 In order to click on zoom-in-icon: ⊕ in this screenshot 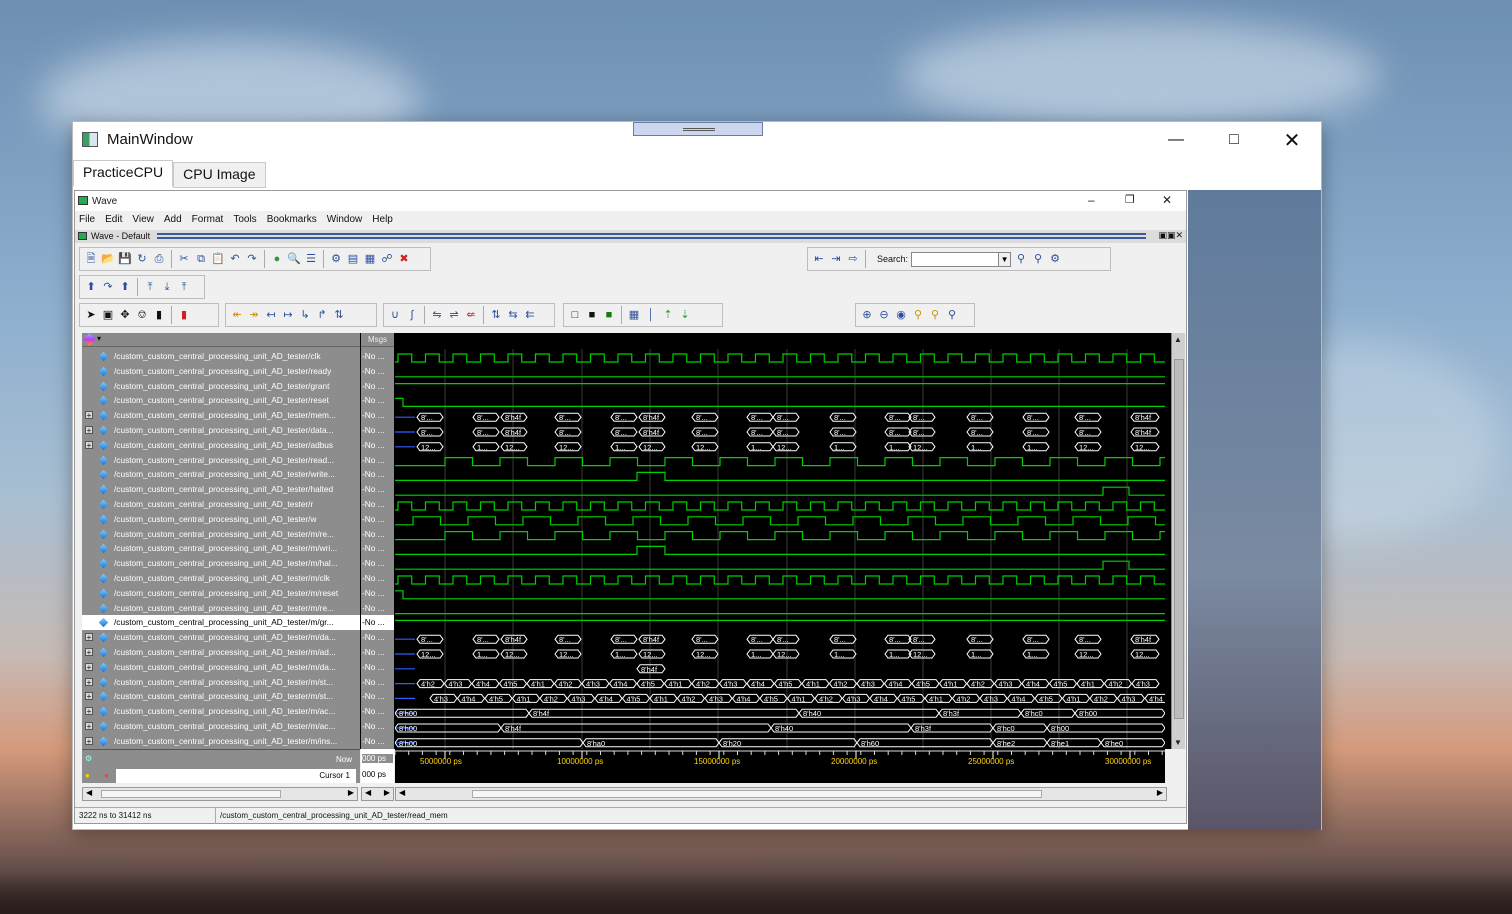, I will do `click(867, 315)`.